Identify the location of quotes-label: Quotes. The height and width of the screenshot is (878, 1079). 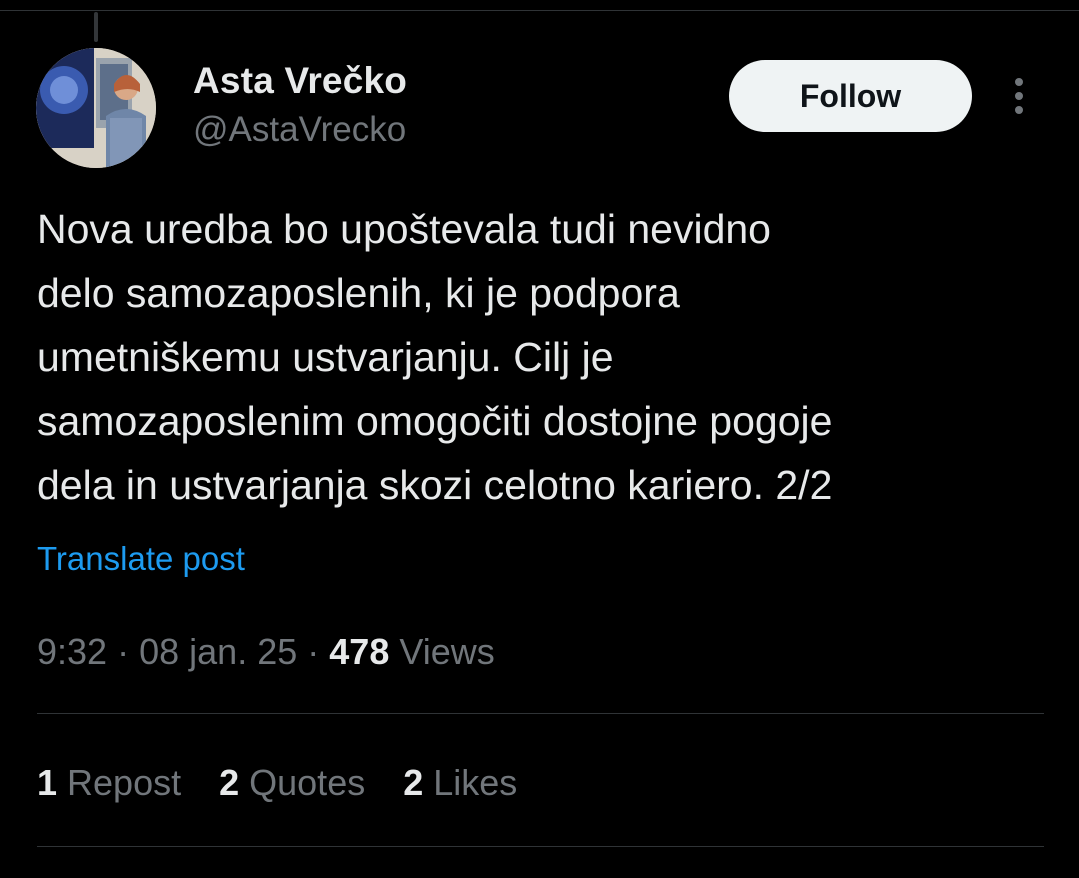
(307, 782).